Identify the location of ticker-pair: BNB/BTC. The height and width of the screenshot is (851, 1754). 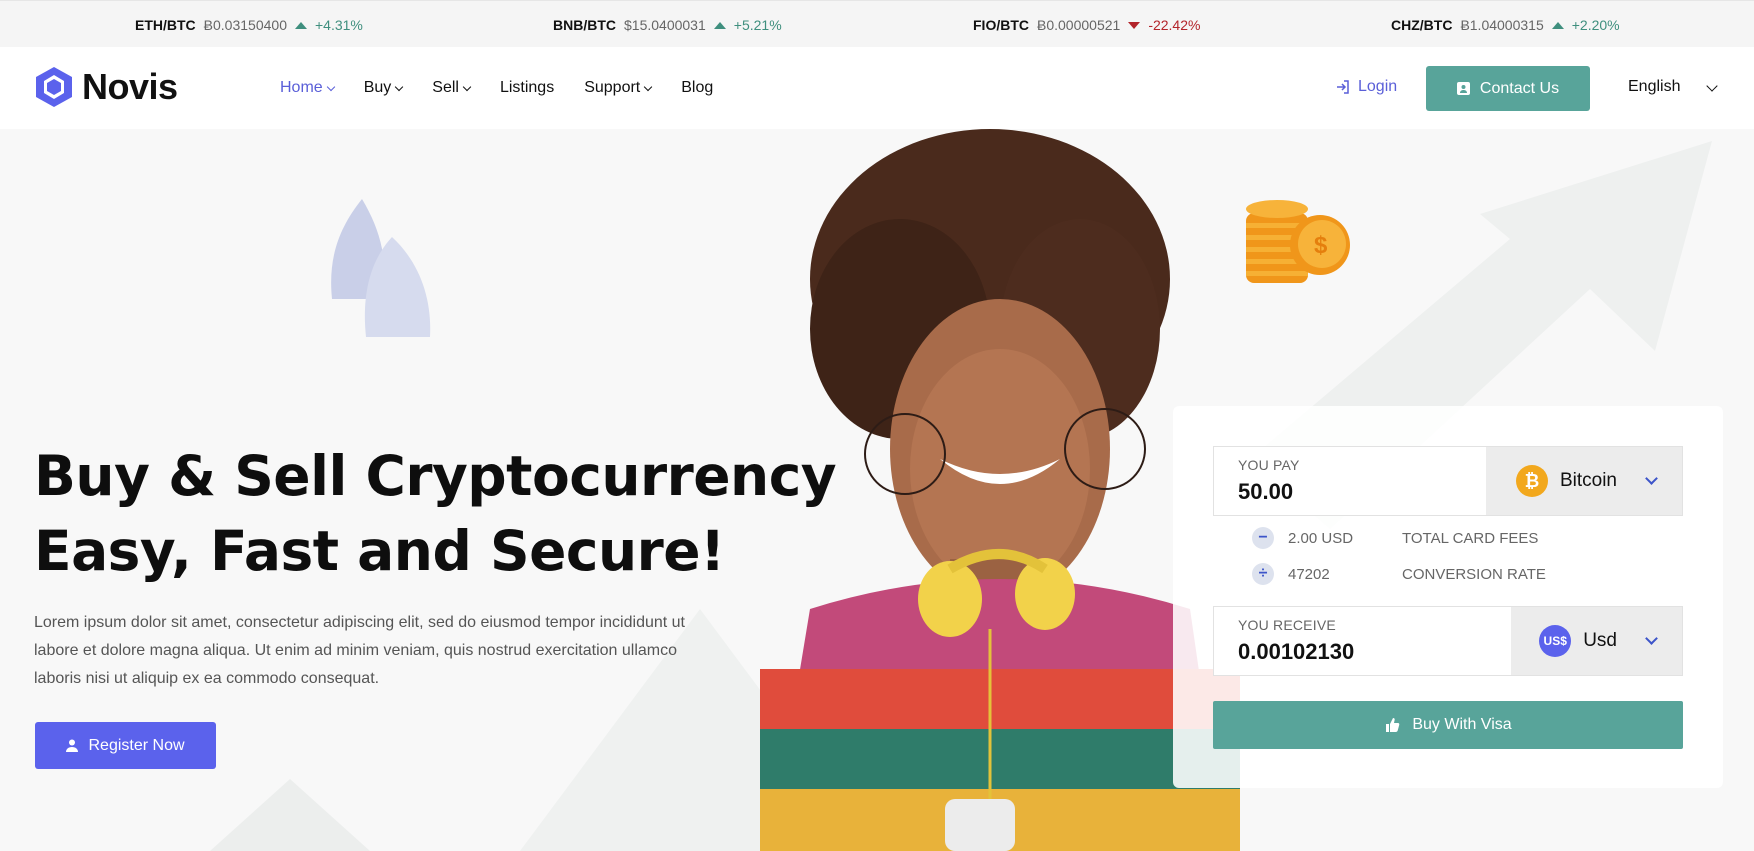
(584, 25).